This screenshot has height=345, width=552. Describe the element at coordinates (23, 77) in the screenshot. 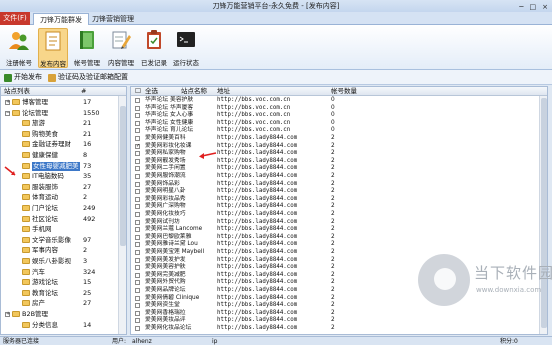

I see `start-publish-button: 开始发布` at that location.